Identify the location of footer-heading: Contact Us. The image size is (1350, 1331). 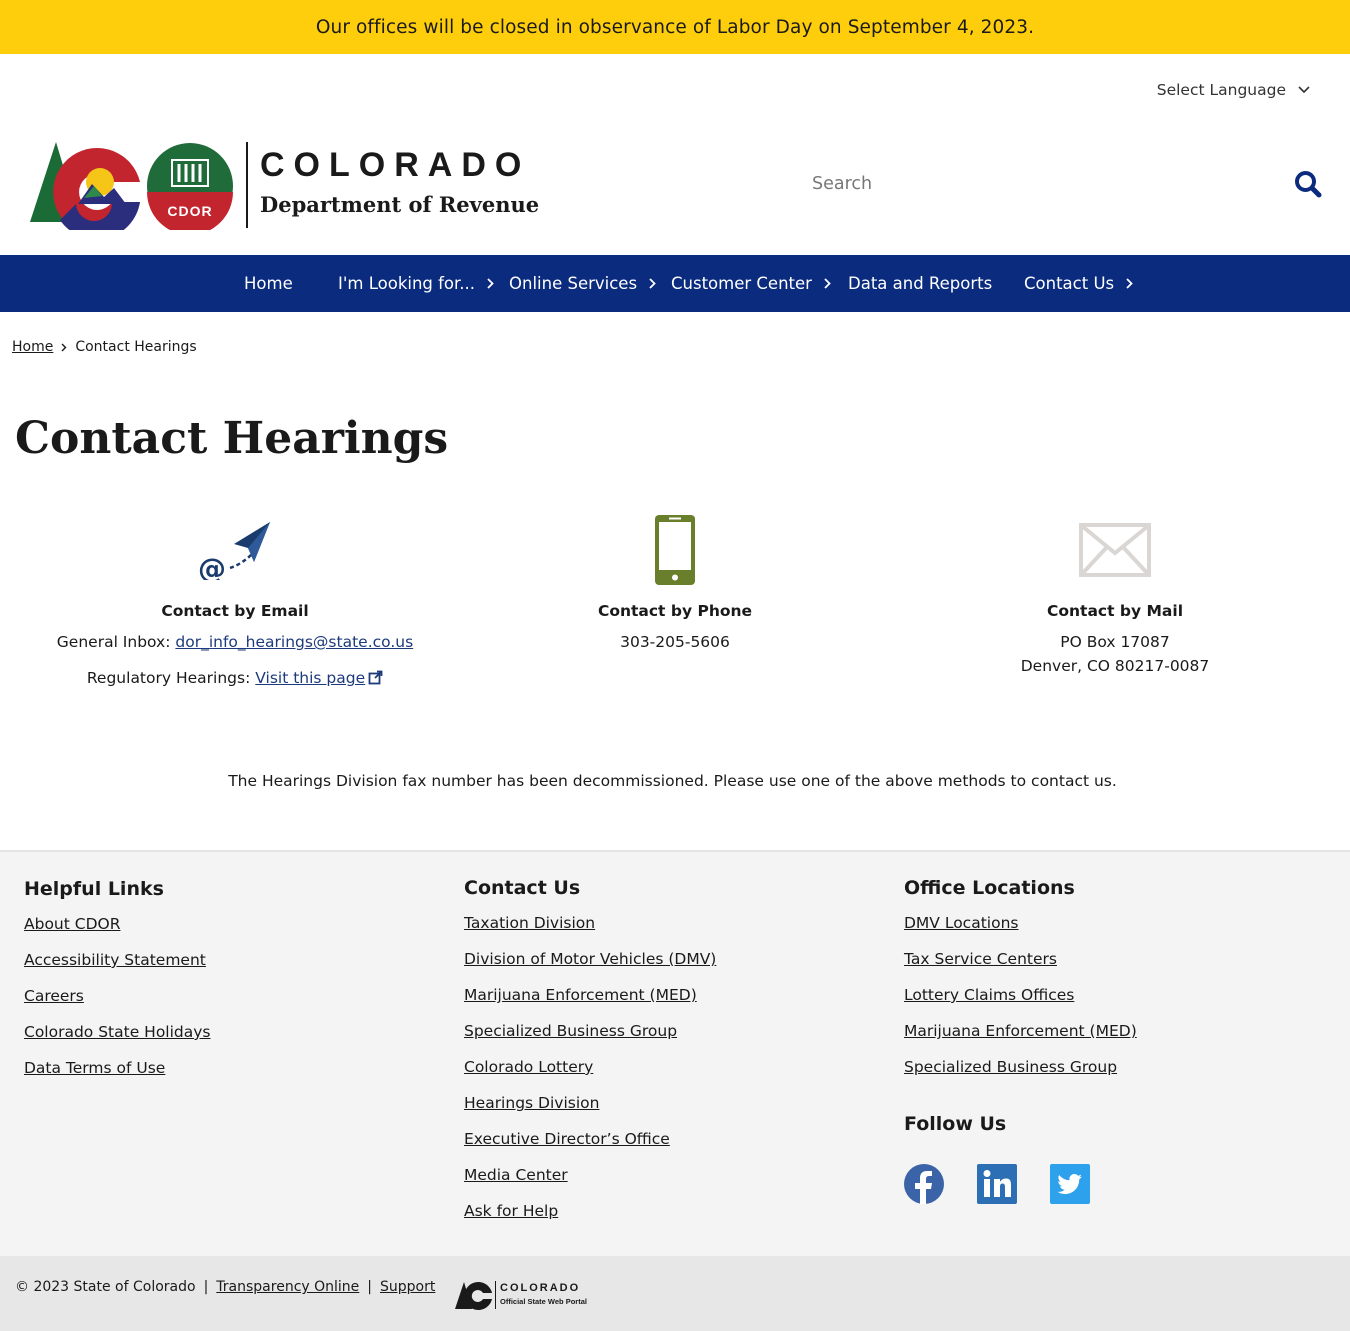
(522, 888).